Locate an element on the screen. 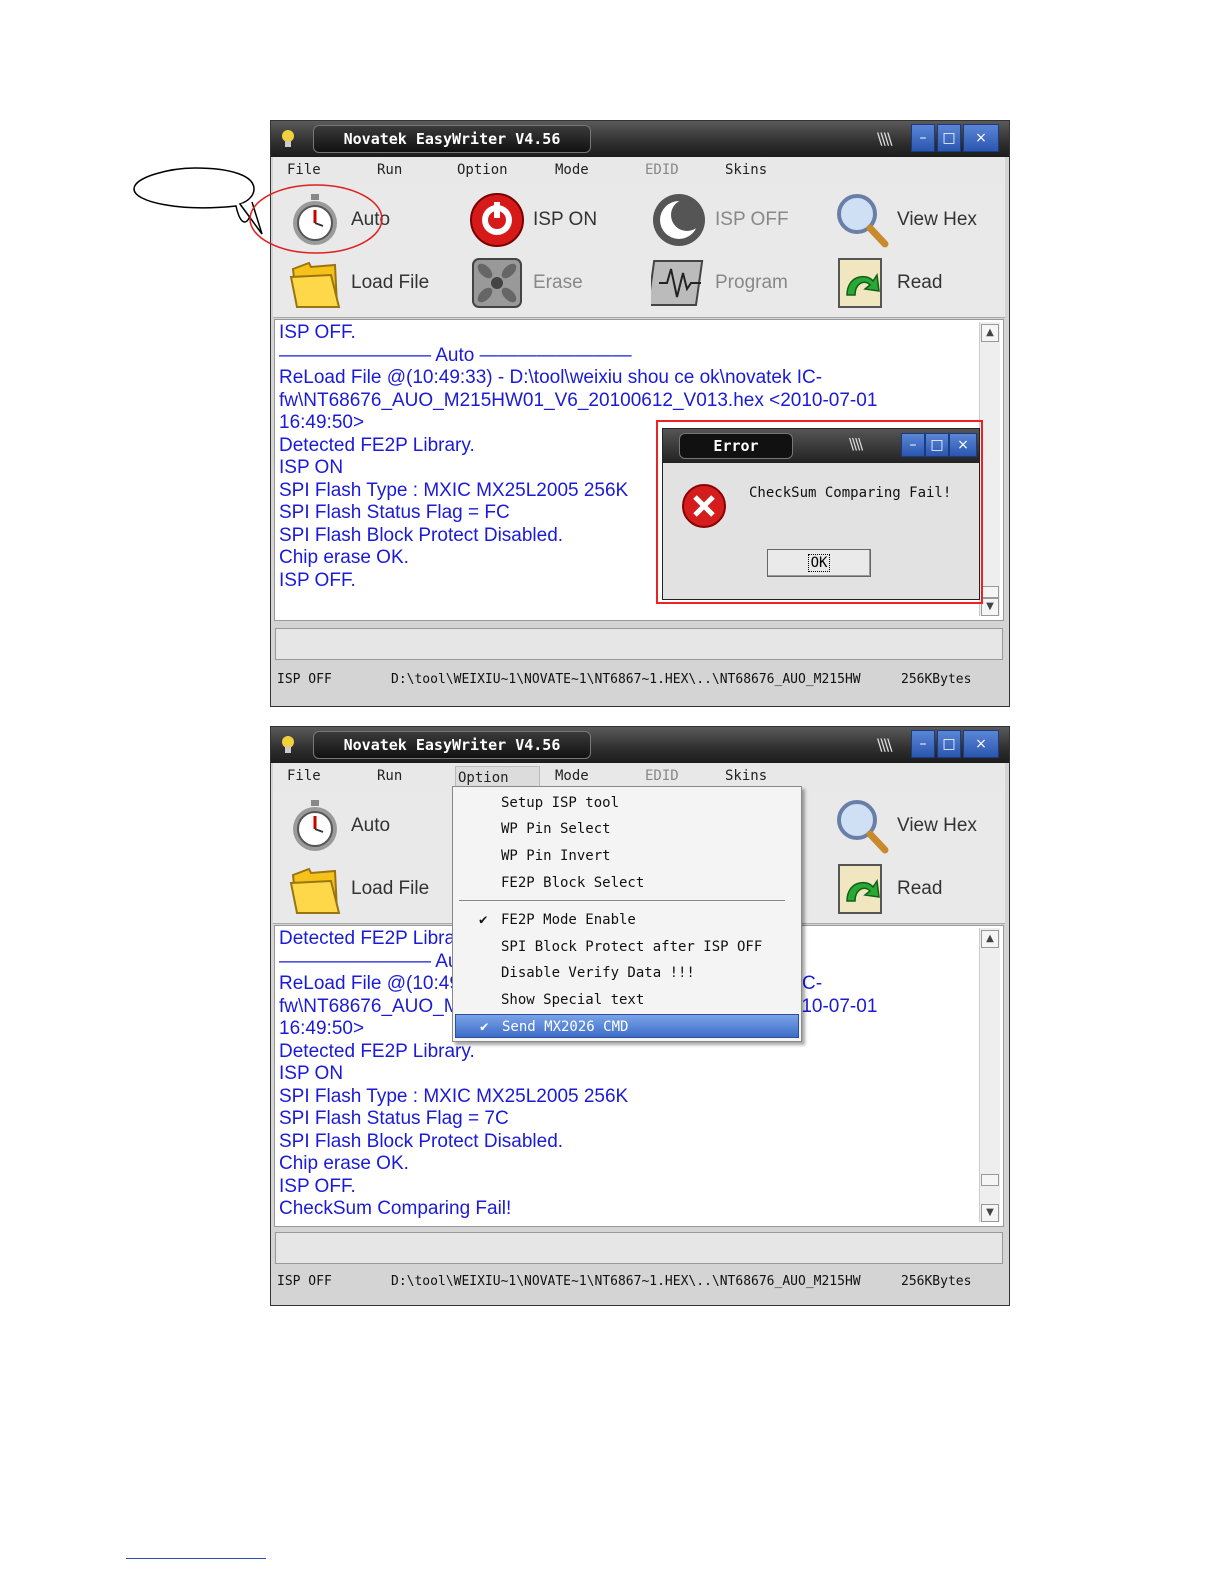  error-dialog-title: Error is located at coordinates (736, 446).